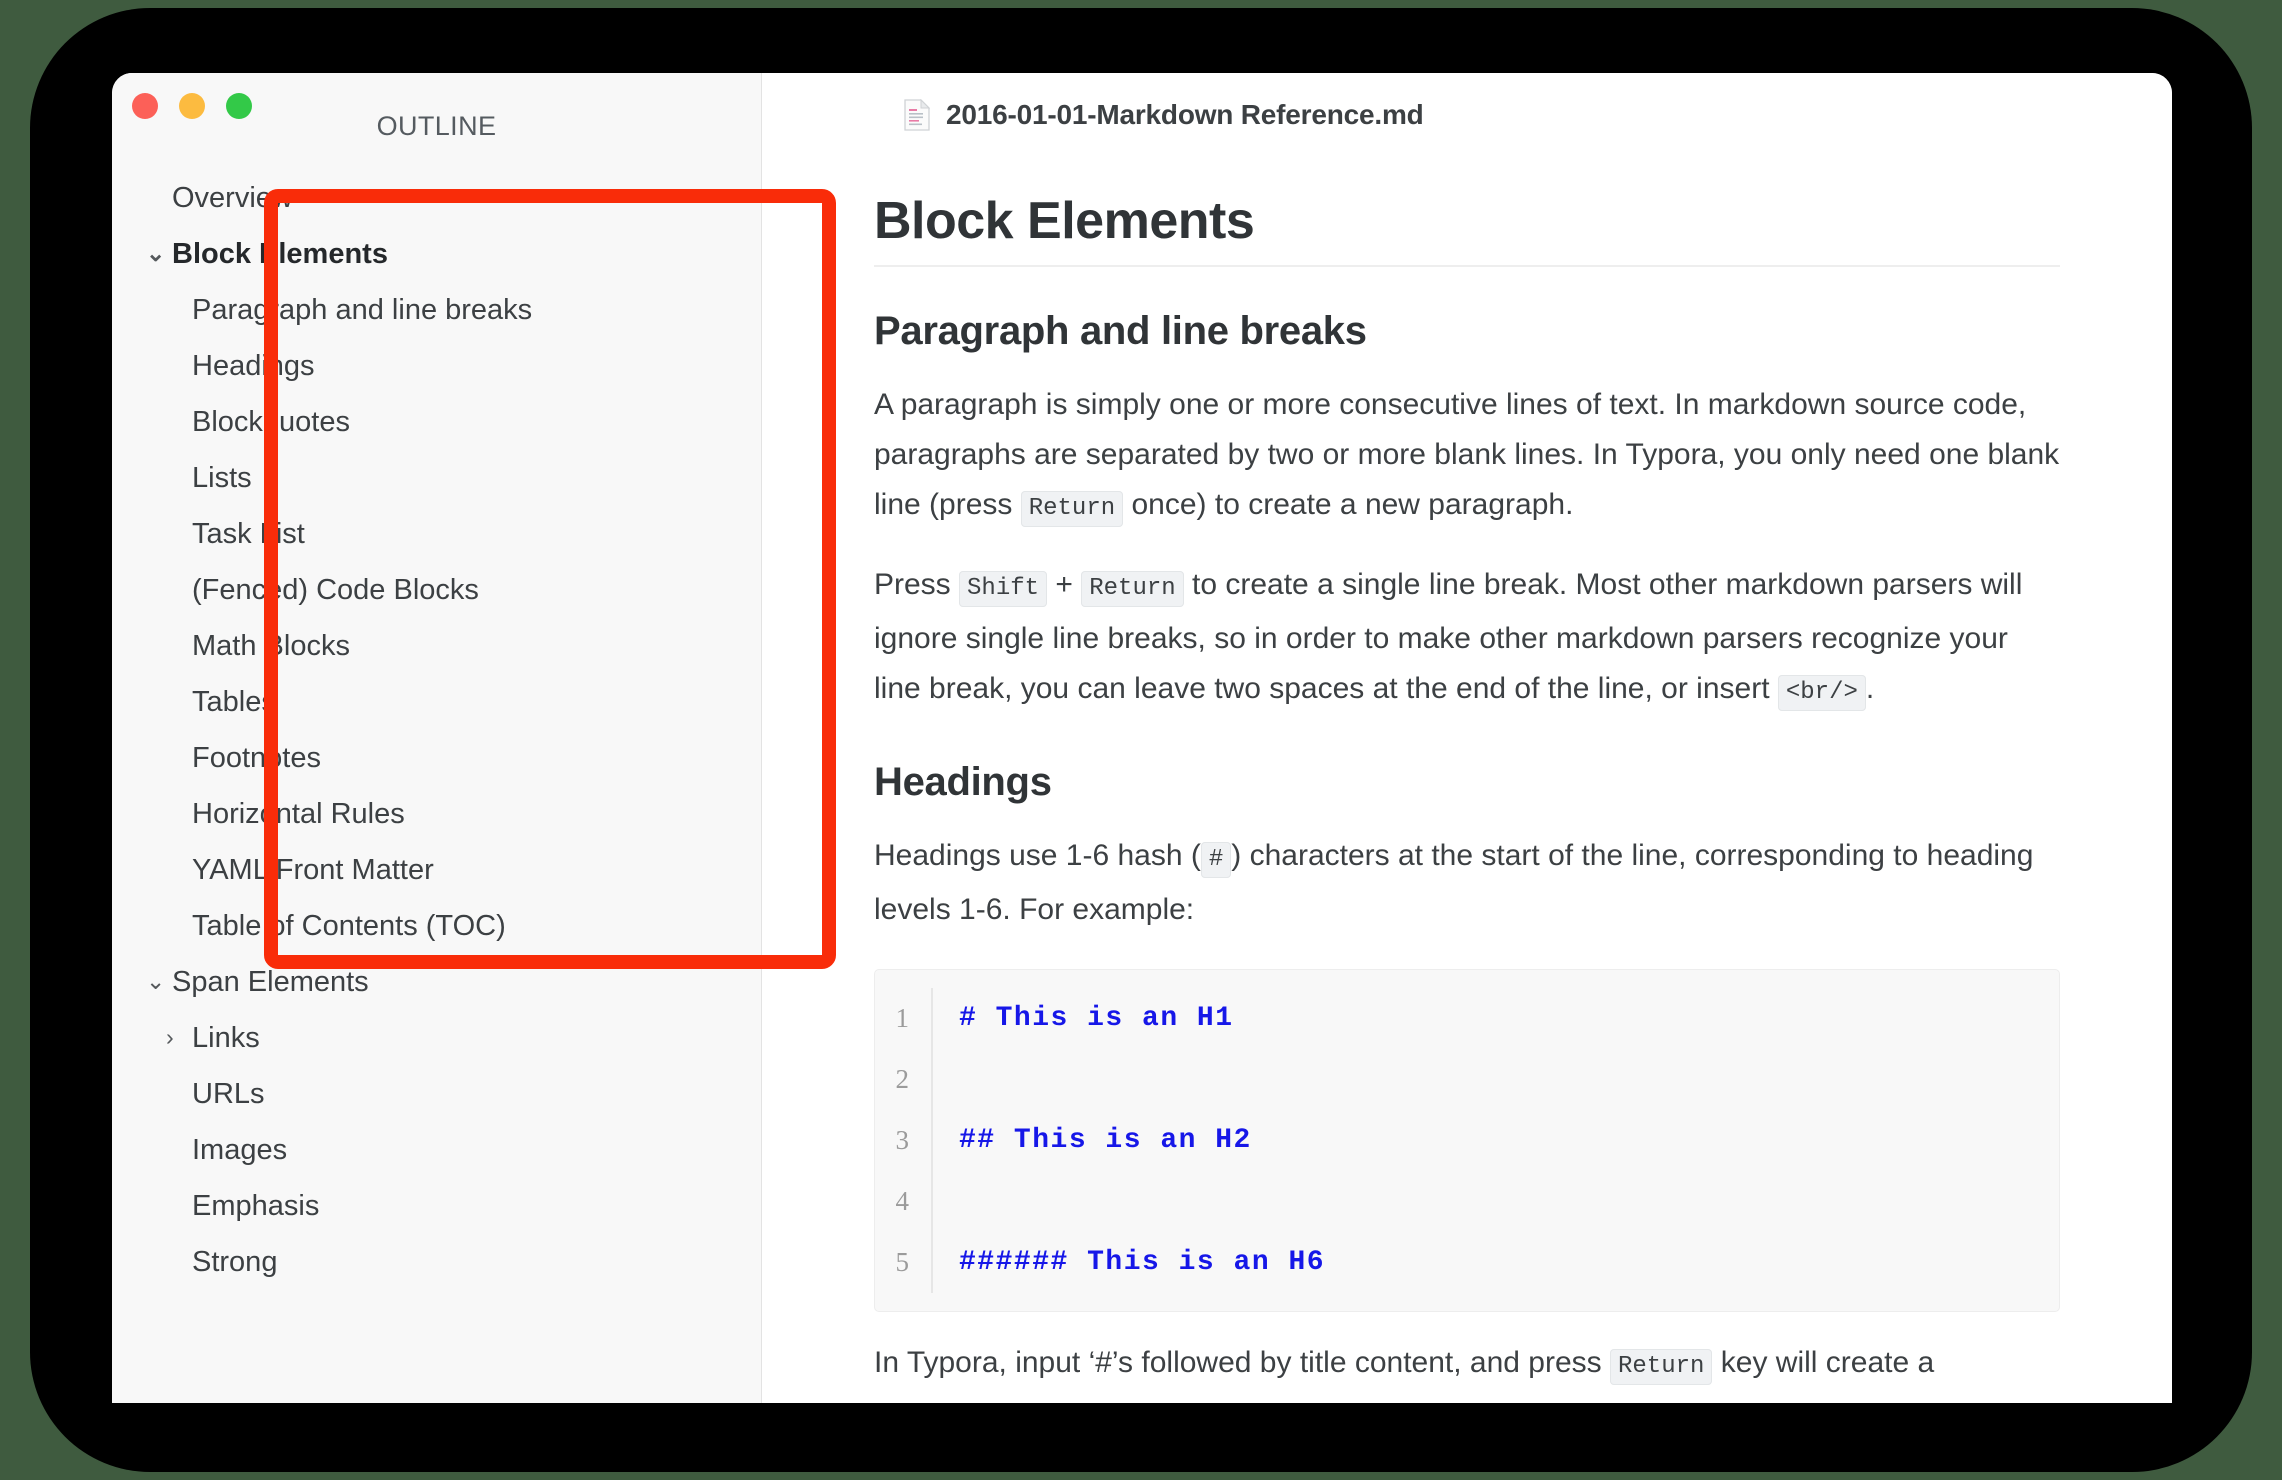  Describe the element at coordinates (1142, 1262) in the screenshot. I see `code-line-text: ###### This is an H6` at that location.